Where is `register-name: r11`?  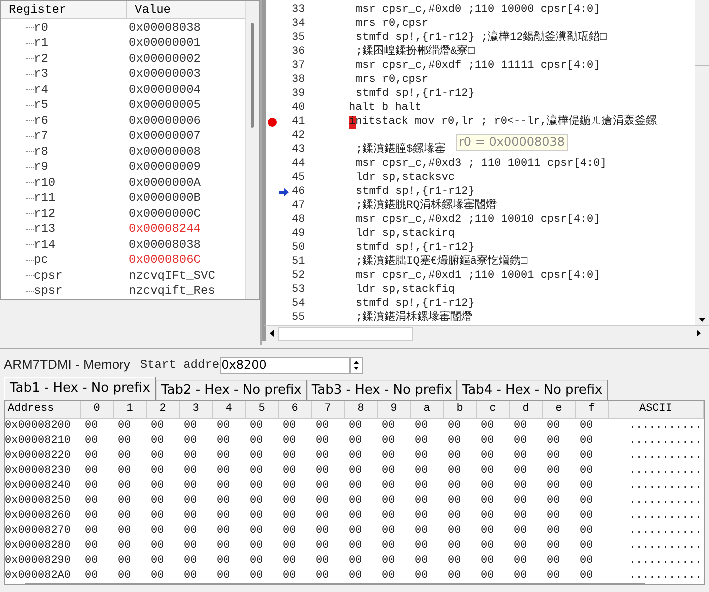 register-name: r11 is located at coordinates (45, 198).